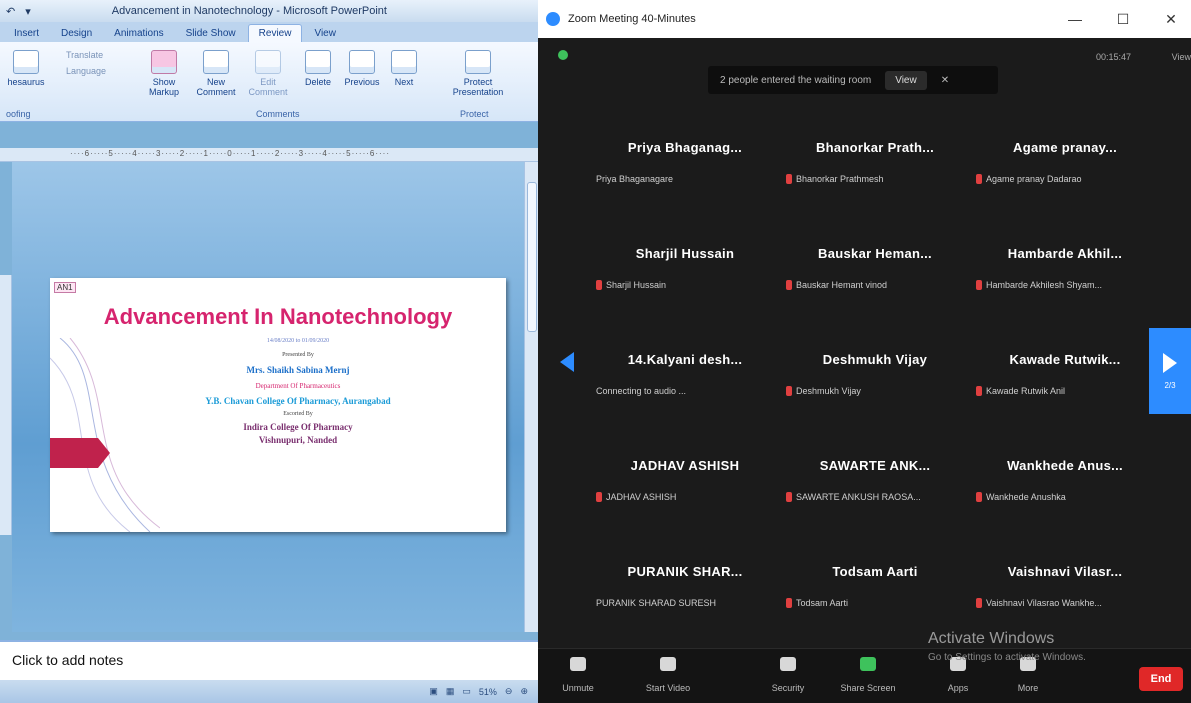  I want to click on zoom-logo-icon, so click(553, 19).